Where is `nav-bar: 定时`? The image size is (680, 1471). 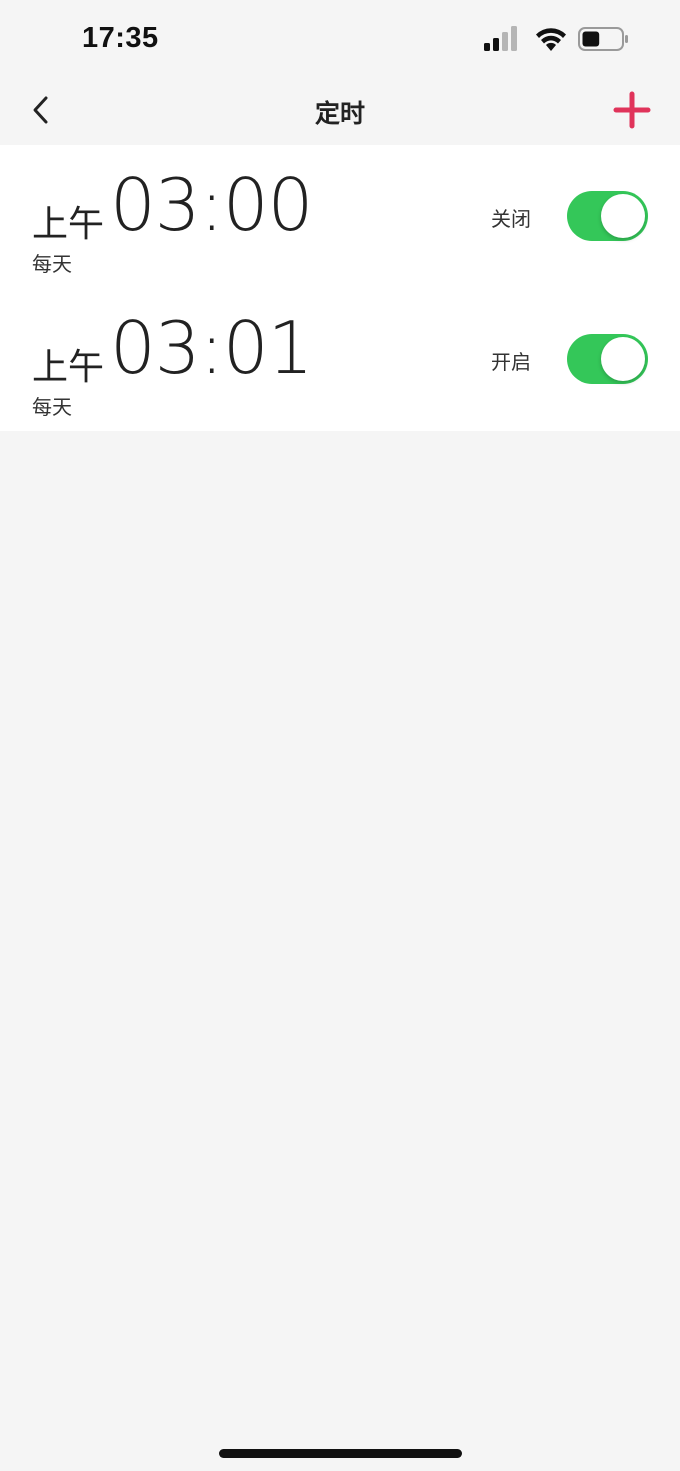
nav-bar: 定时 is located at coordinates (340, 110).